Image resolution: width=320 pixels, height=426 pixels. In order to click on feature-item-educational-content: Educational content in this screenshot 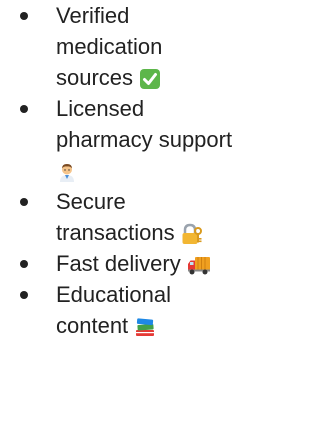, I will do `click(107, 310)`.